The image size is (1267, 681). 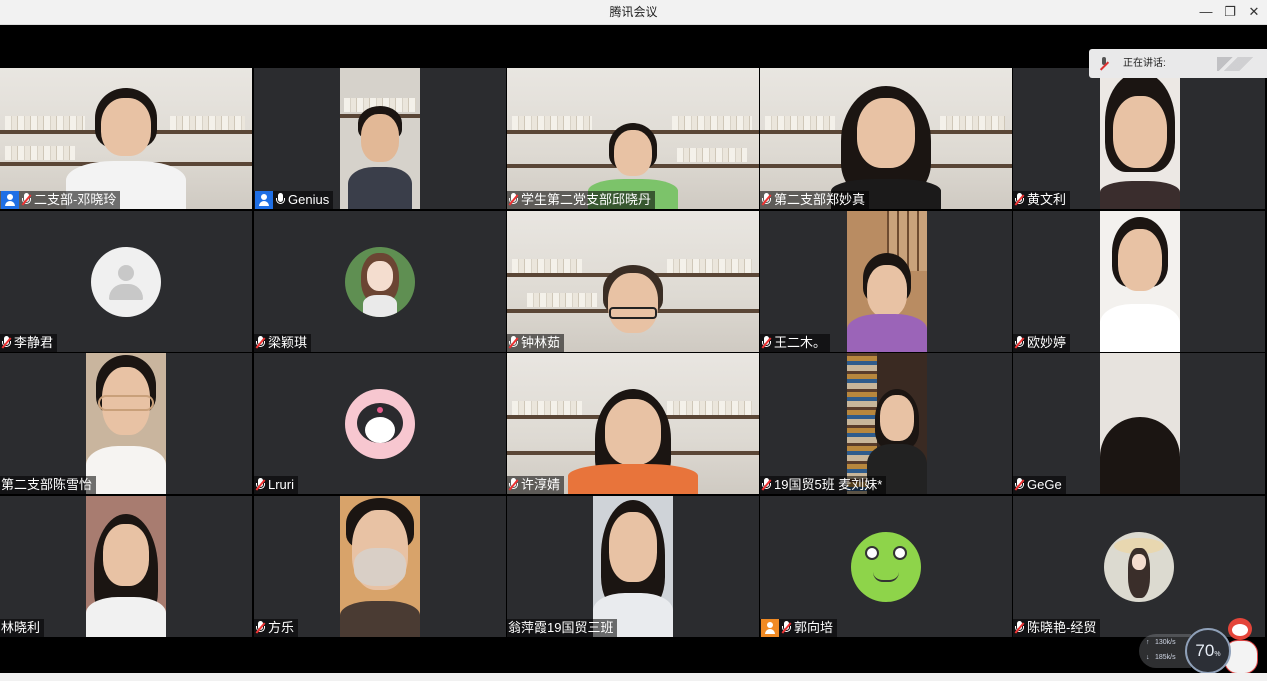 What do you see at coordinates (814, 627) in the screenshot?
I see `participant-name: 郭向培` at bounding box center [814, 627].